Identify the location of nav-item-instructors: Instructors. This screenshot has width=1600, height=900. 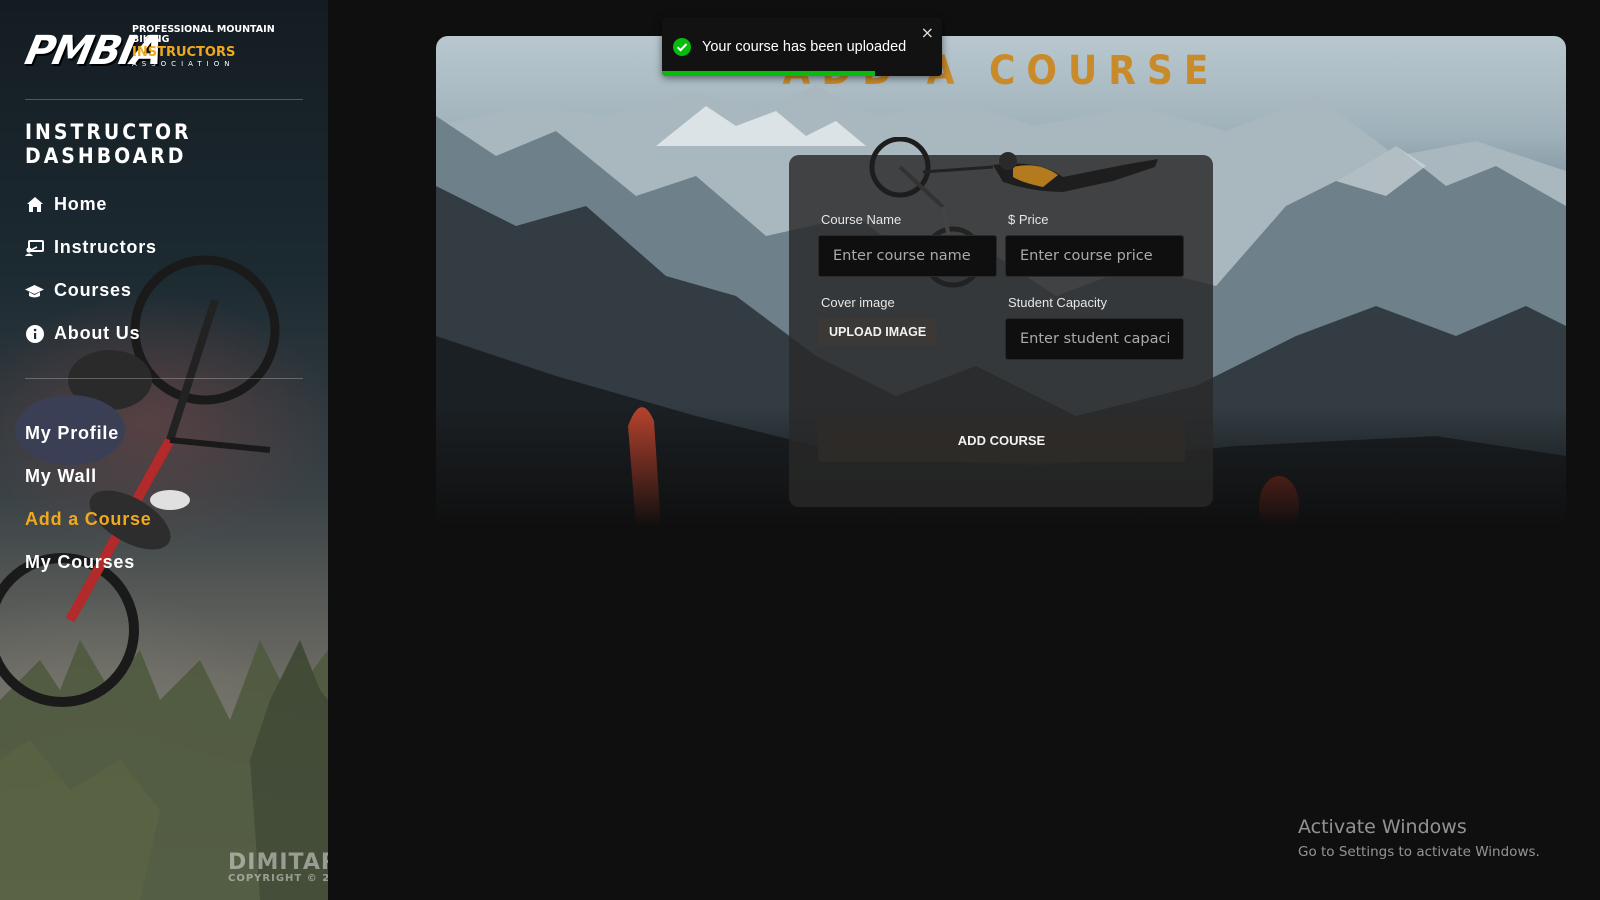
(91, 247).